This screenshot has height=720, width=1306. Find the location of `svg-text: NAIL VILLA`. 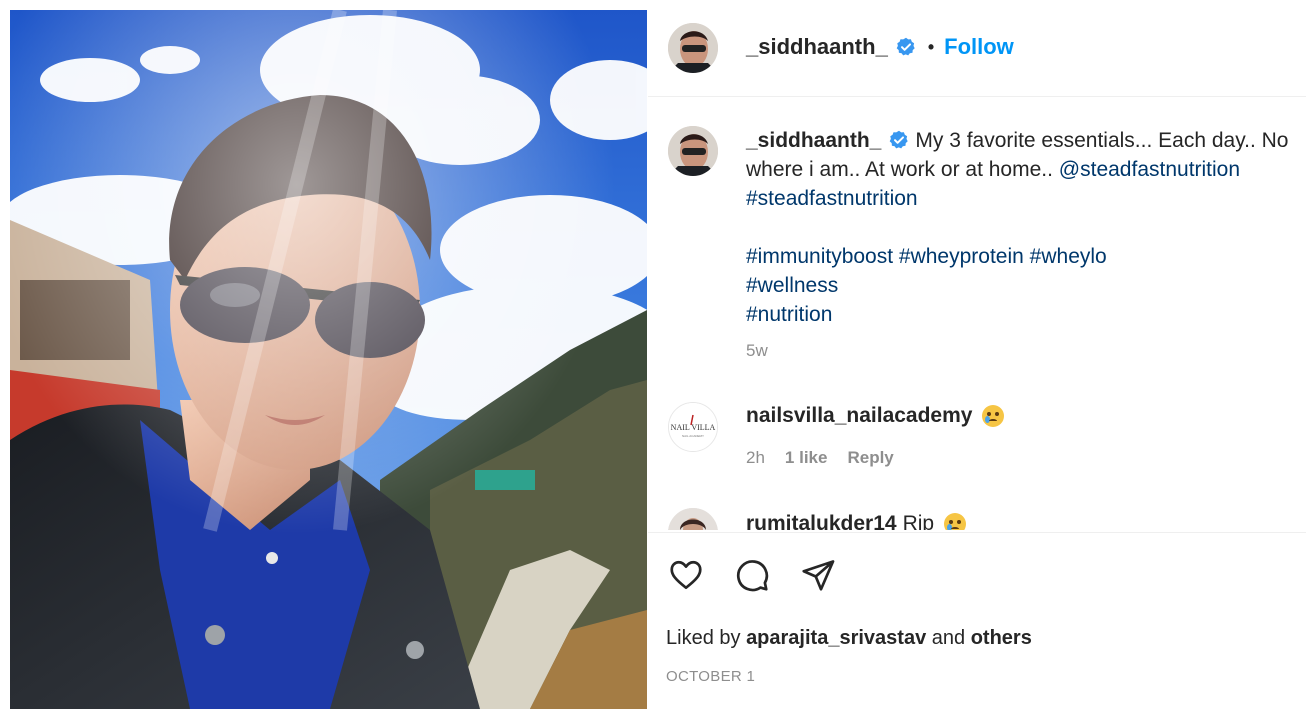

svg-text: NAIL VILLA is located at coordinates (693, 427).